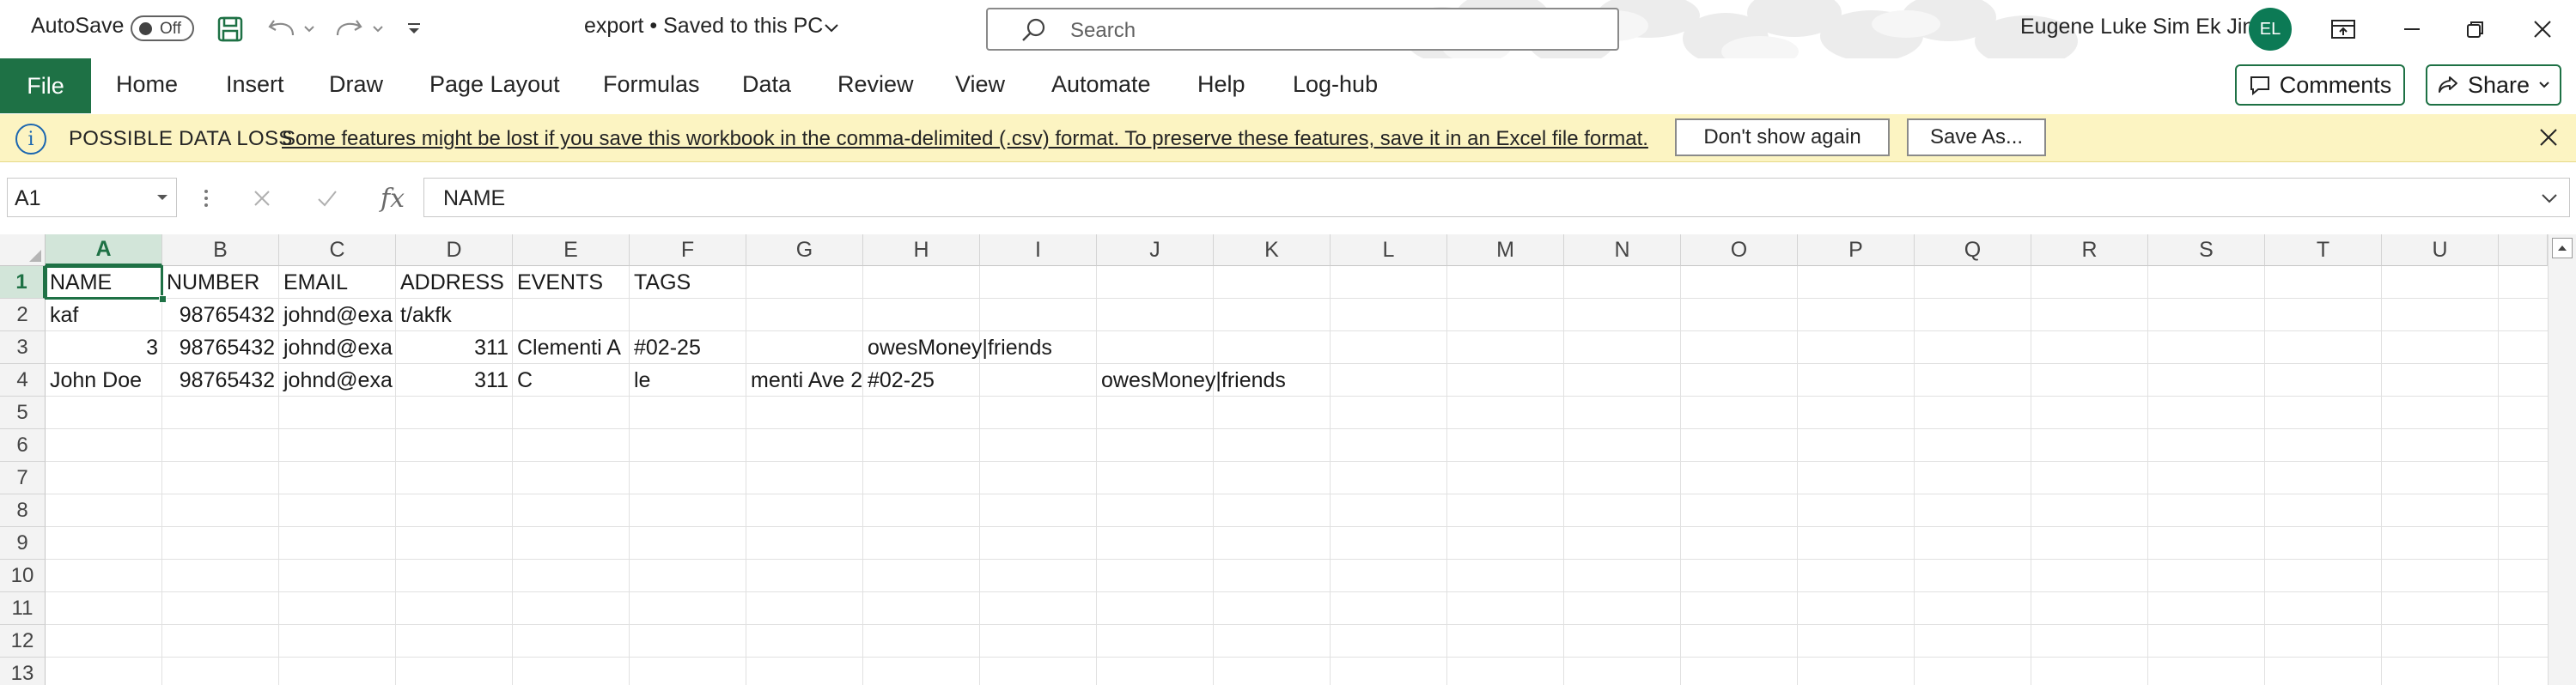  Describe the element at coordinates (1221, 84) in the screenshot. I see `tab-help: Help` at that location.